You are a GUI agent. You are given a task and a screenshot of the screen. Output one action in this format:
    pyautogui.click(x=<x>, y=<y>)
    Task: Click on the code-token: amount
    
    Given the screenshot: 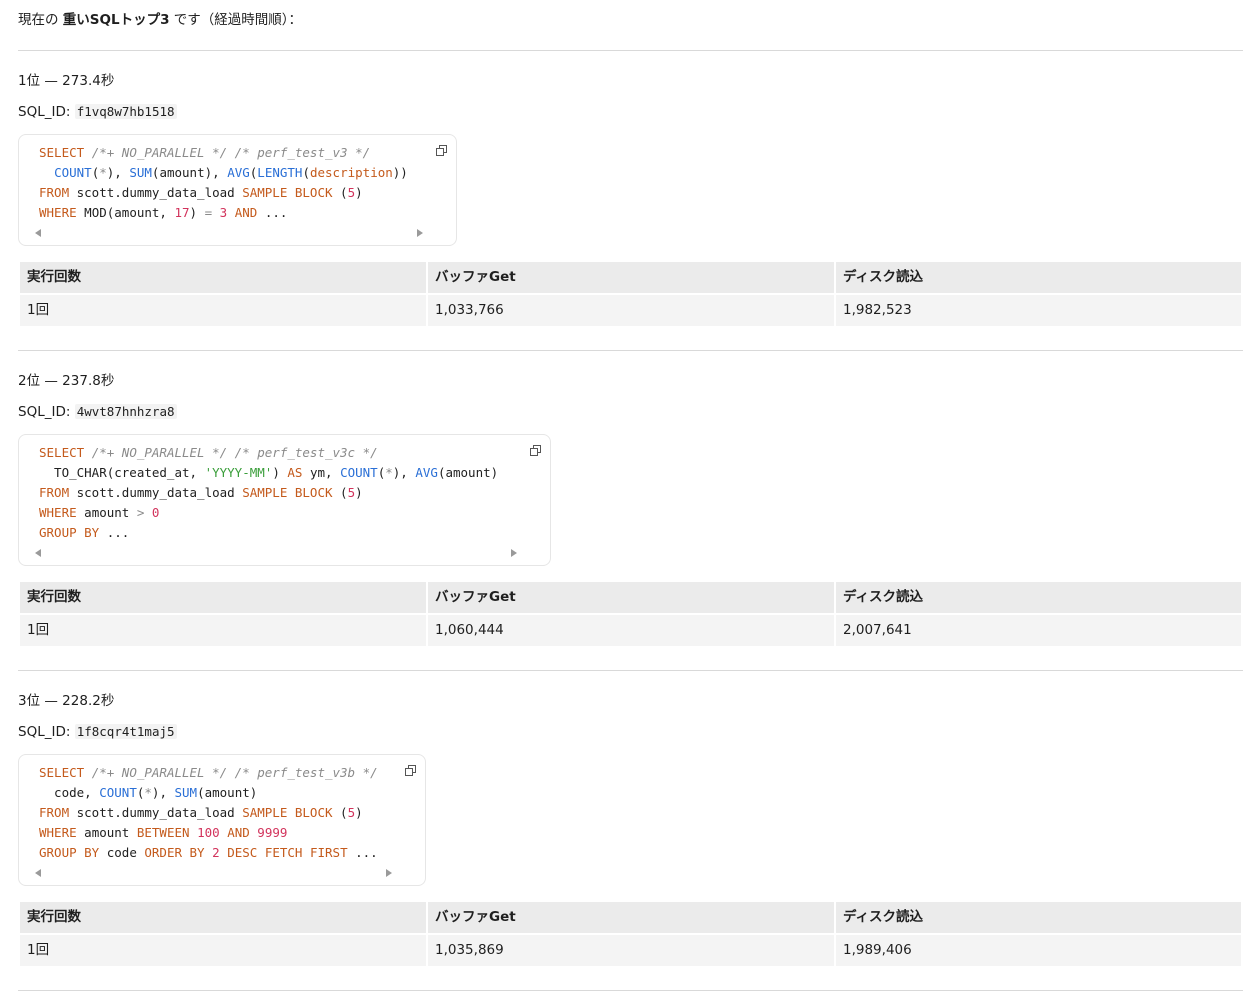 What is the action you would take?
    pyautogui.click(x=106, y=512)
    